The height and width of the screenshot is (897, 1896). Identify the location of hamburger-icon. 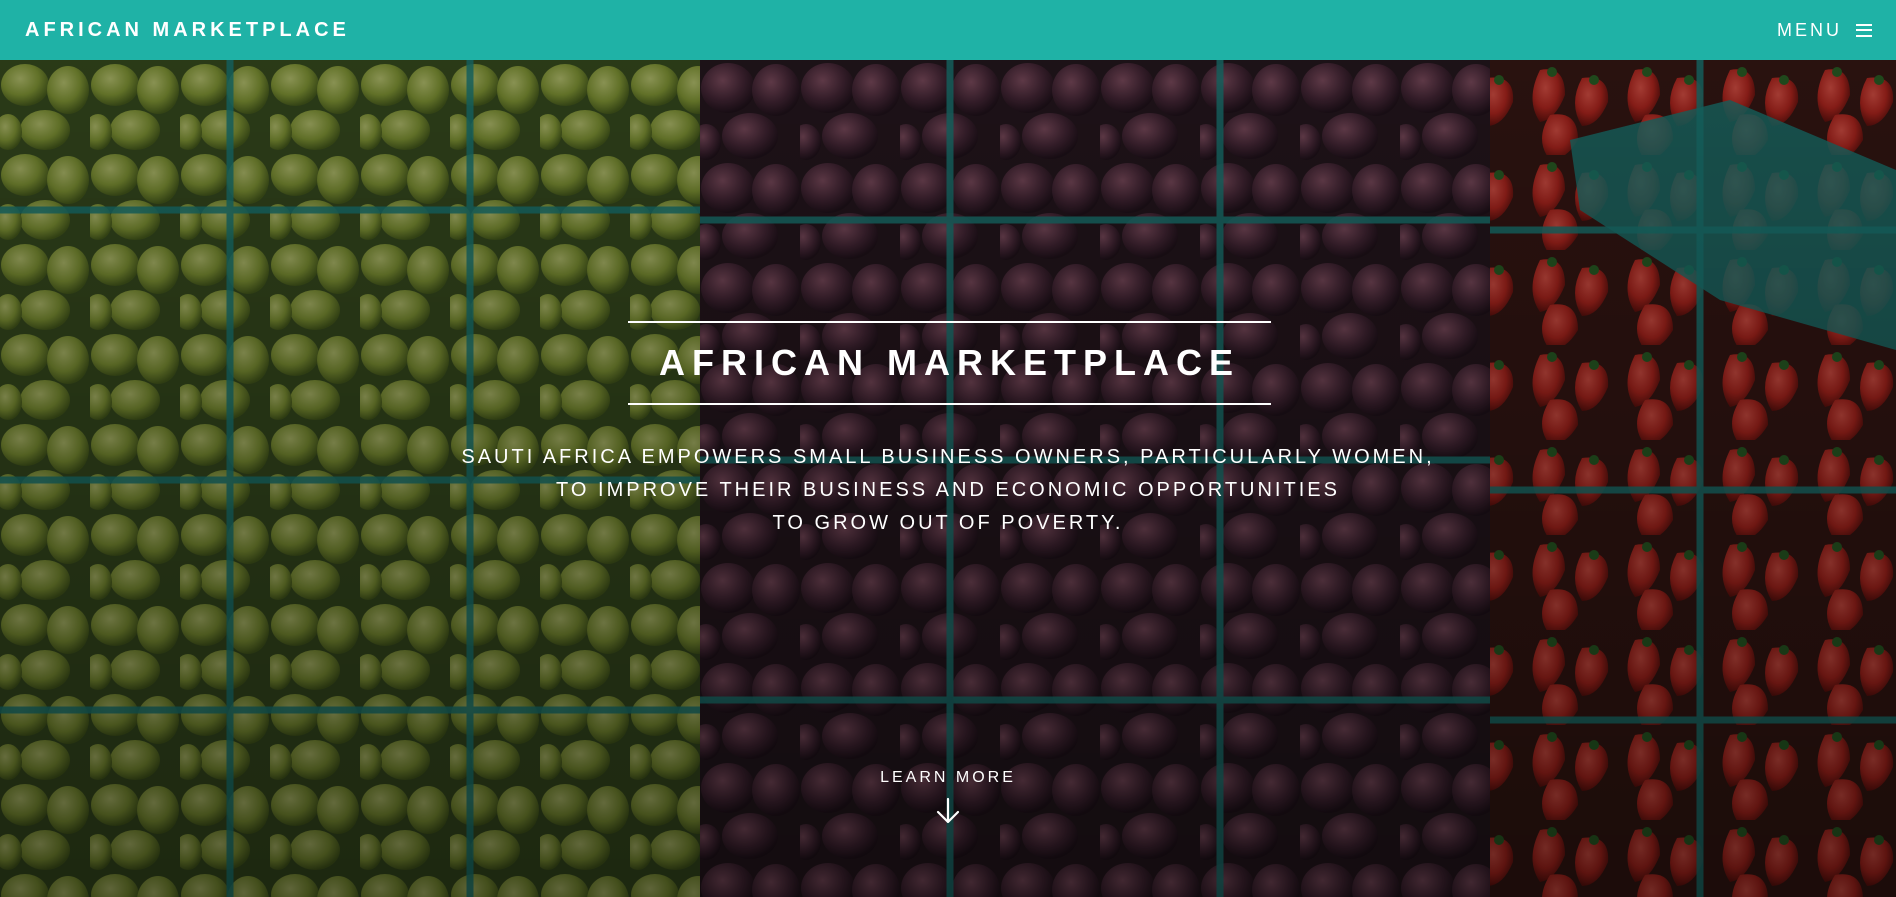
(1864, 30).